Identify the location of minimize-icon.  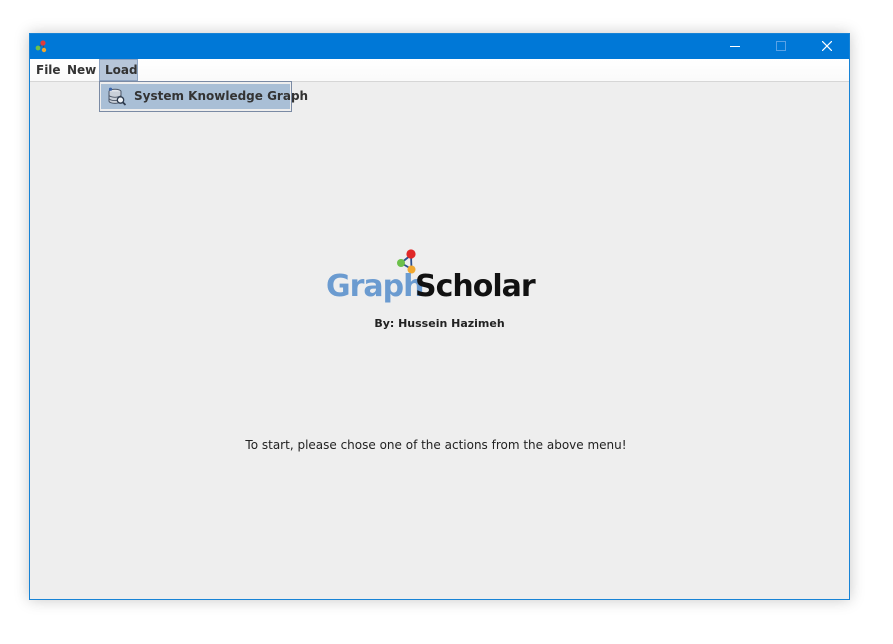
(735, 46).